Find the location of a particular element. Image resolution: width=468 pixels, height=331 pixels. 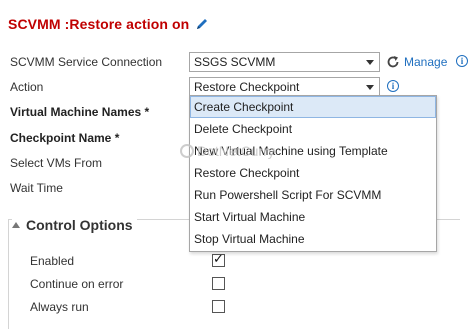

control-options-header: Control Options is located at coordinates (74, 225).